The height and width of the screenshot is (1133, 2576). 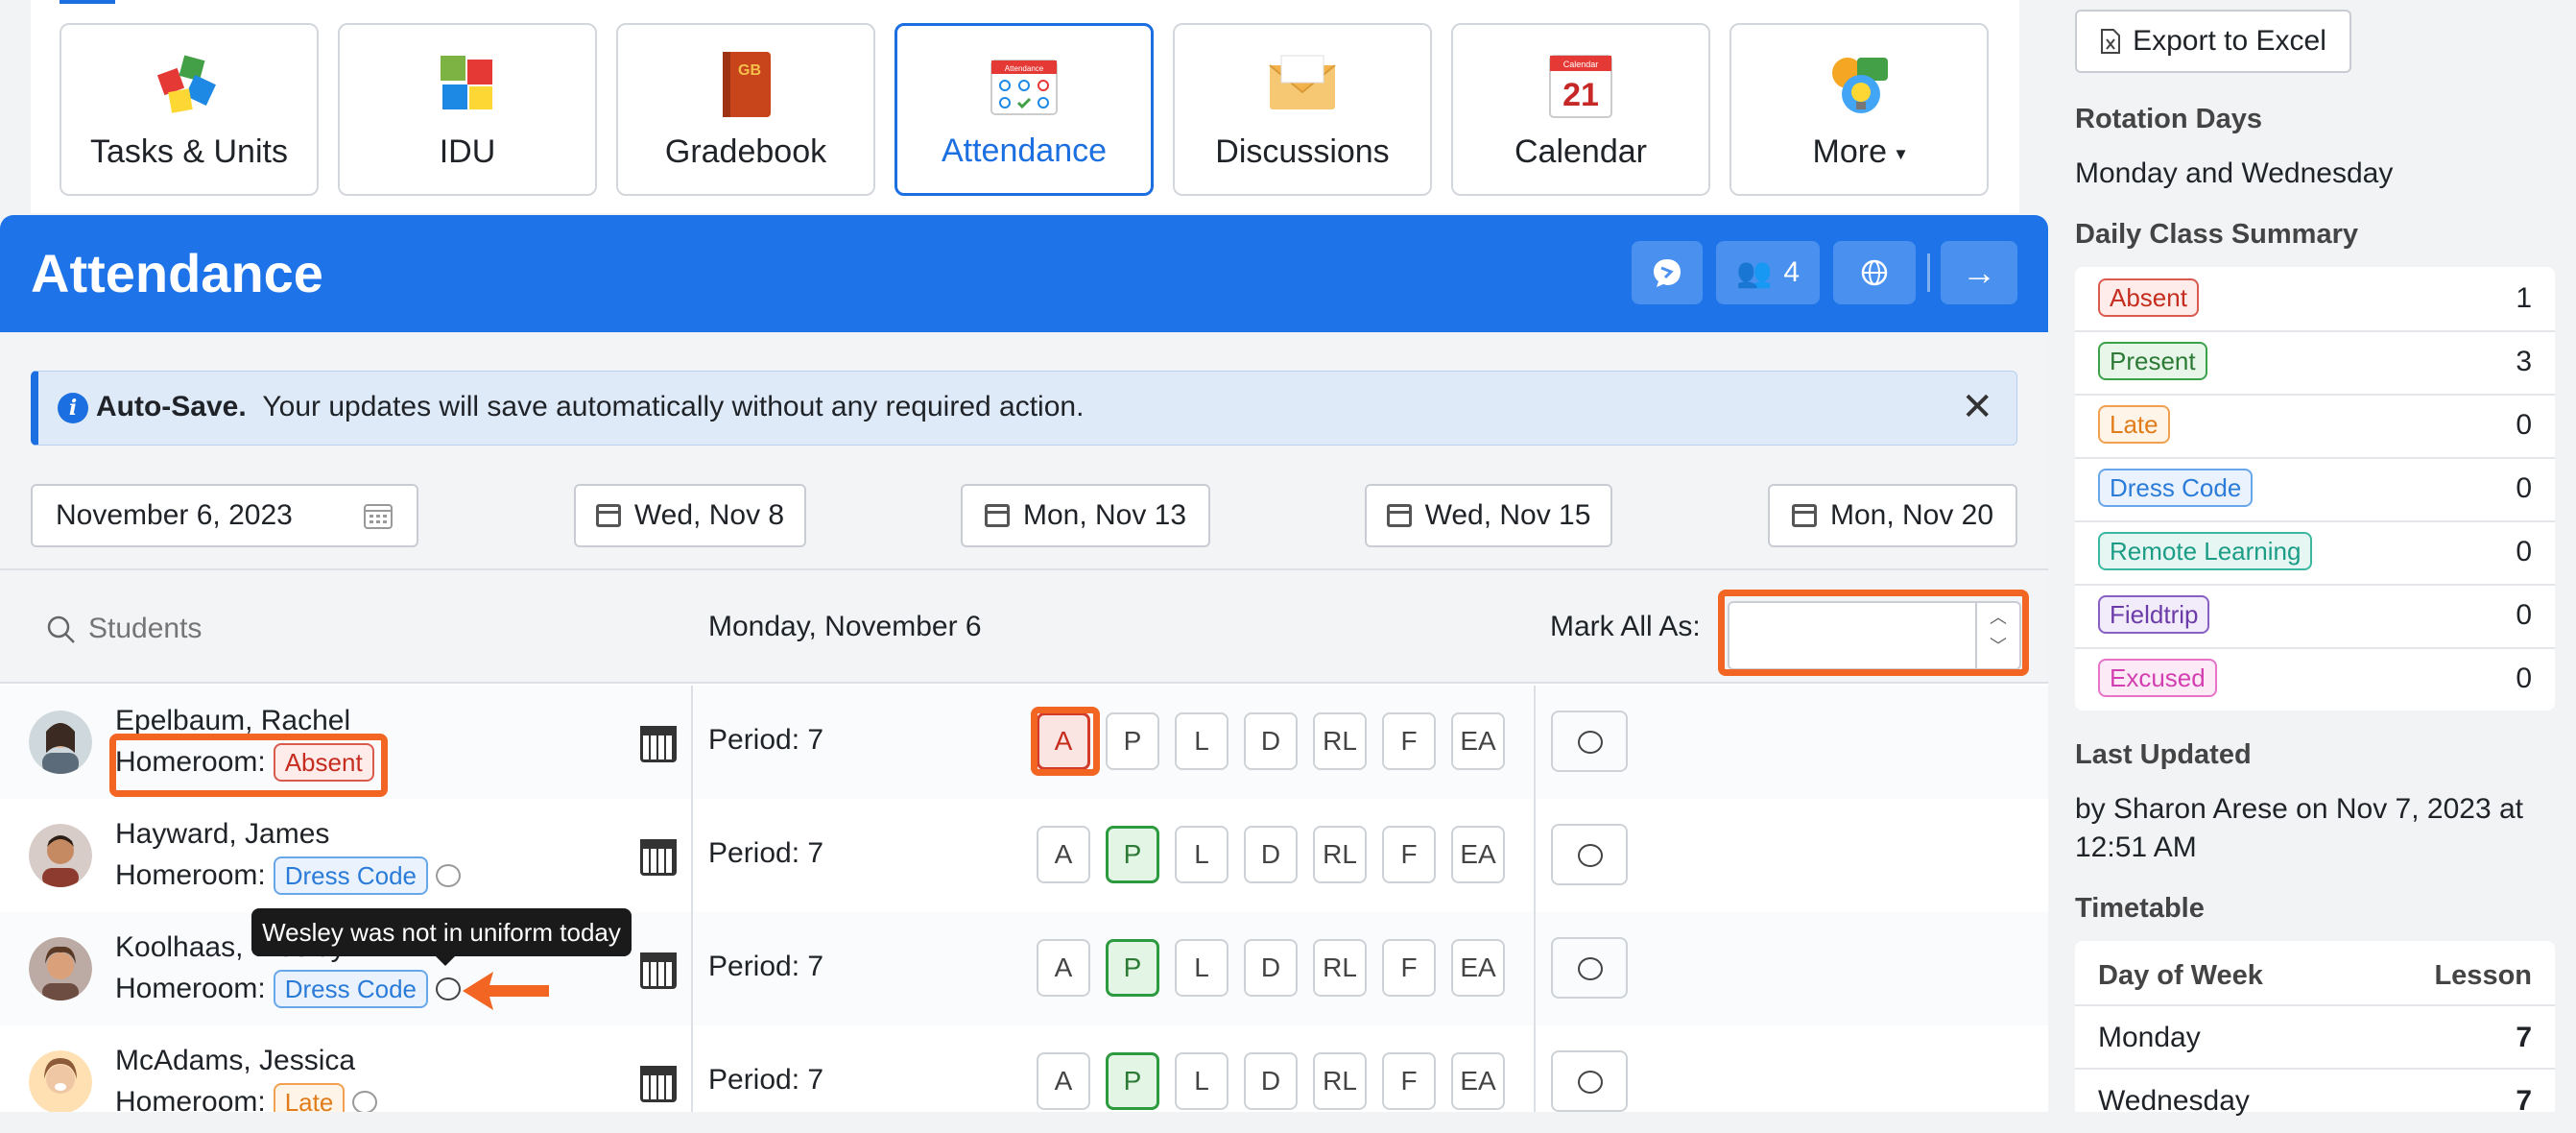 What do you see at coordinates (1580, 95) in the screenshot?
I see `calendar-icon-day: 21` at bounding box center [1580, 95].